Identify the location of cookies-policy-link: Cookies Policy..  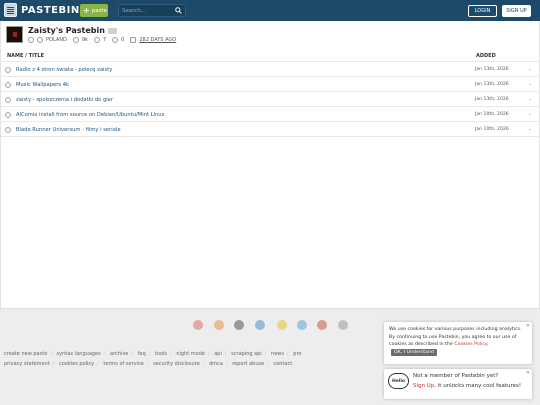
(471, 344).